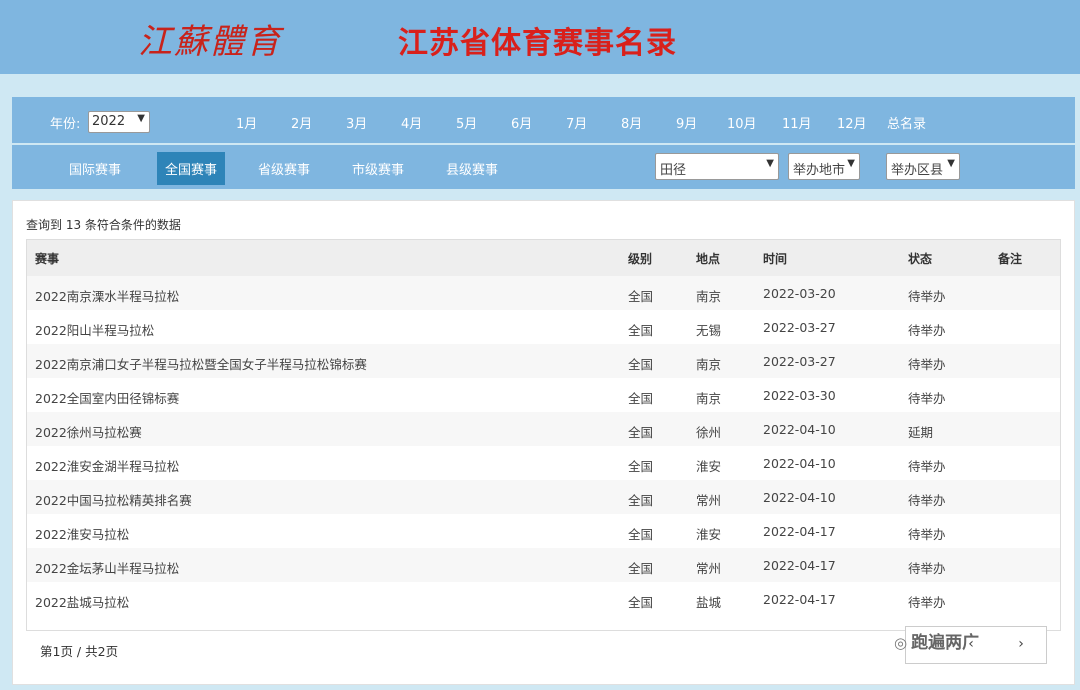  I want to click on site-logo: 江蘇體育, so click(210, 42).